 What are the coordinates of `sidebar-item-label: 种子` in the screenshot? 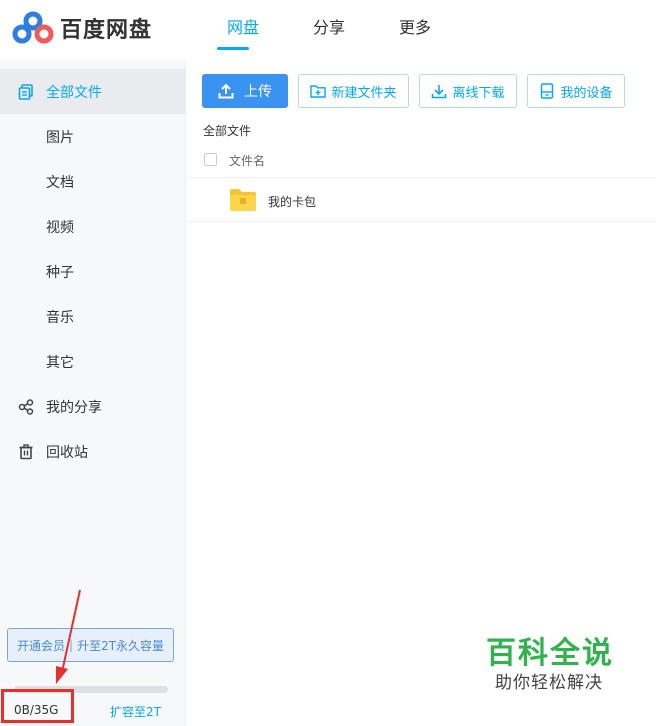 It's located at (60, 272).